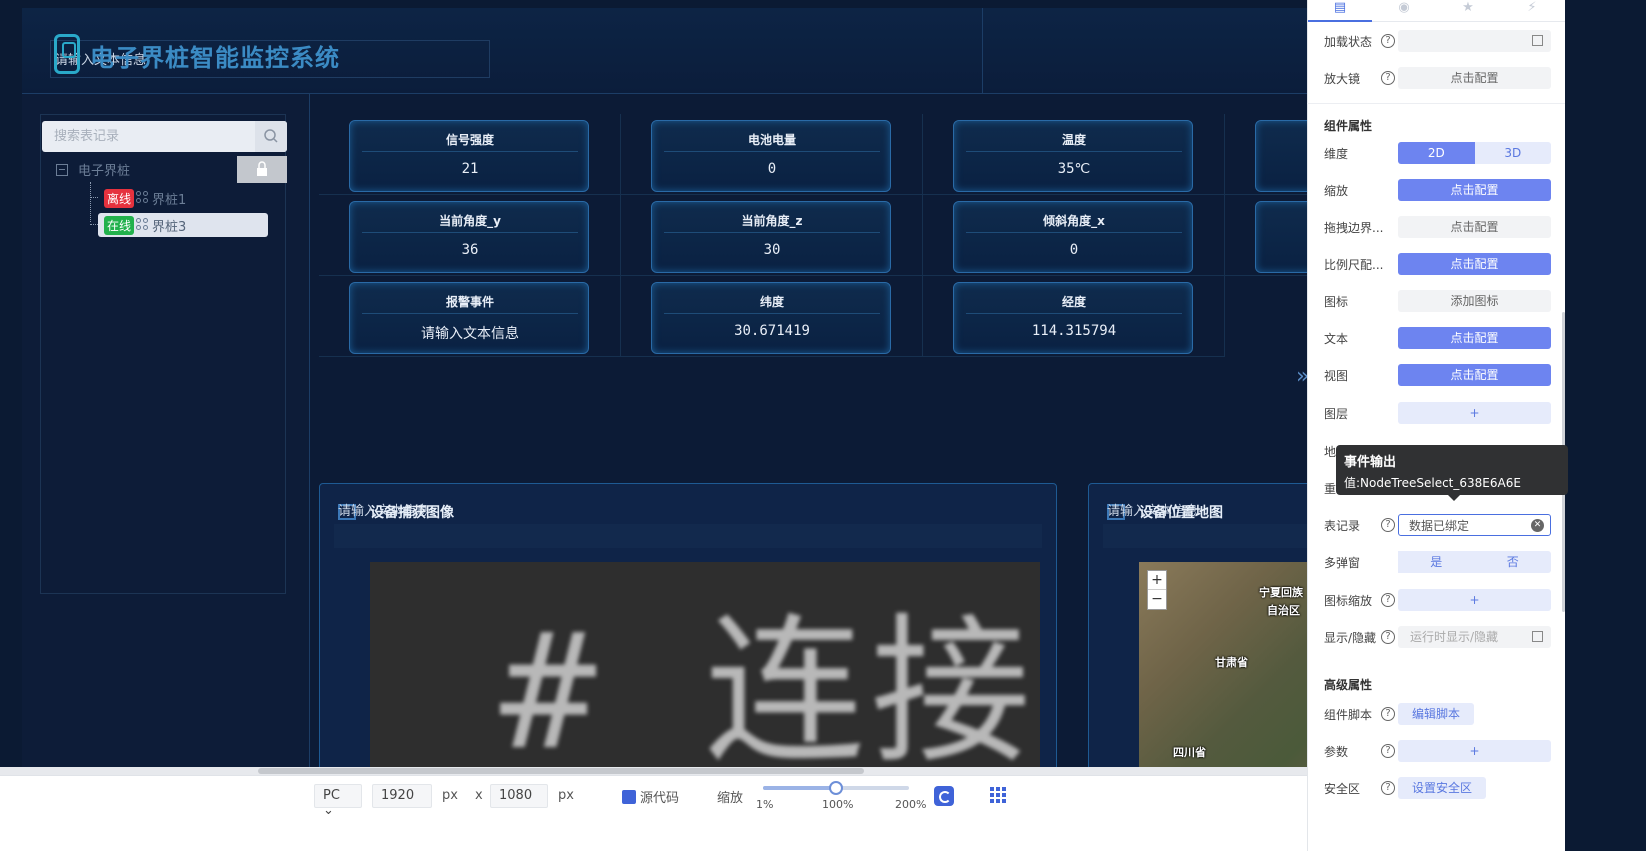 The width and height of the screenshot is (1646, 851). What do you see at coordinates (1342, 789) in the screenshot?
I see `prop-label: 安全区` at bounding box center [1342, 789].